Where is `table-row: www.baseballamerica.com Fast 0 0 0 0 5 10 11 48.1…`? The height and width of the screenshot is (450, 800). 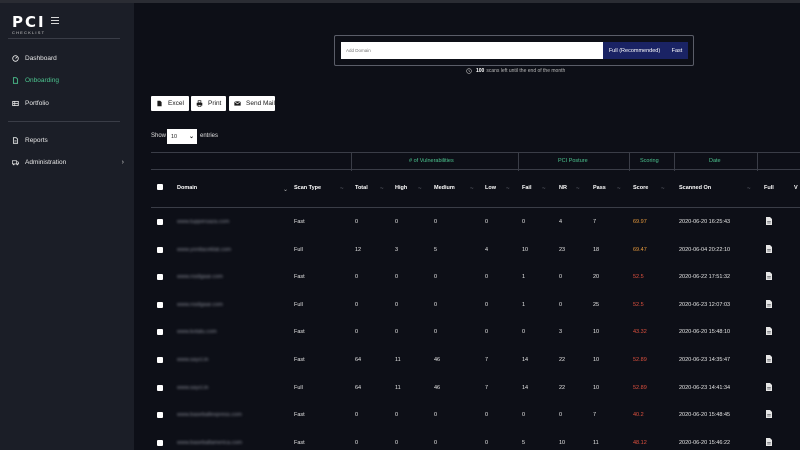
table-row: www.baseballamerica.com Fast 0 0 0 0 5 10 11 48.1… is located at coordinates (475, 439).